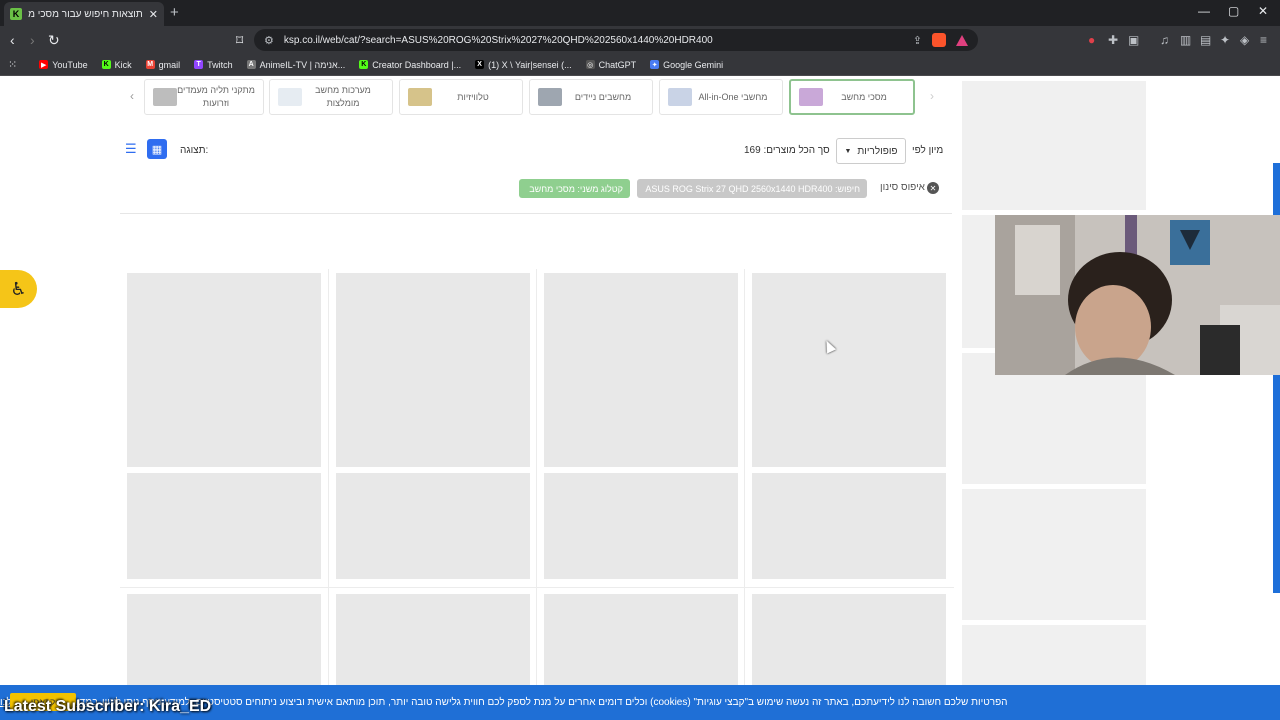 The width and height of the screenshot is (1280, 720). I want to click on category-label: מסכי מחשב, so click(864, 96).